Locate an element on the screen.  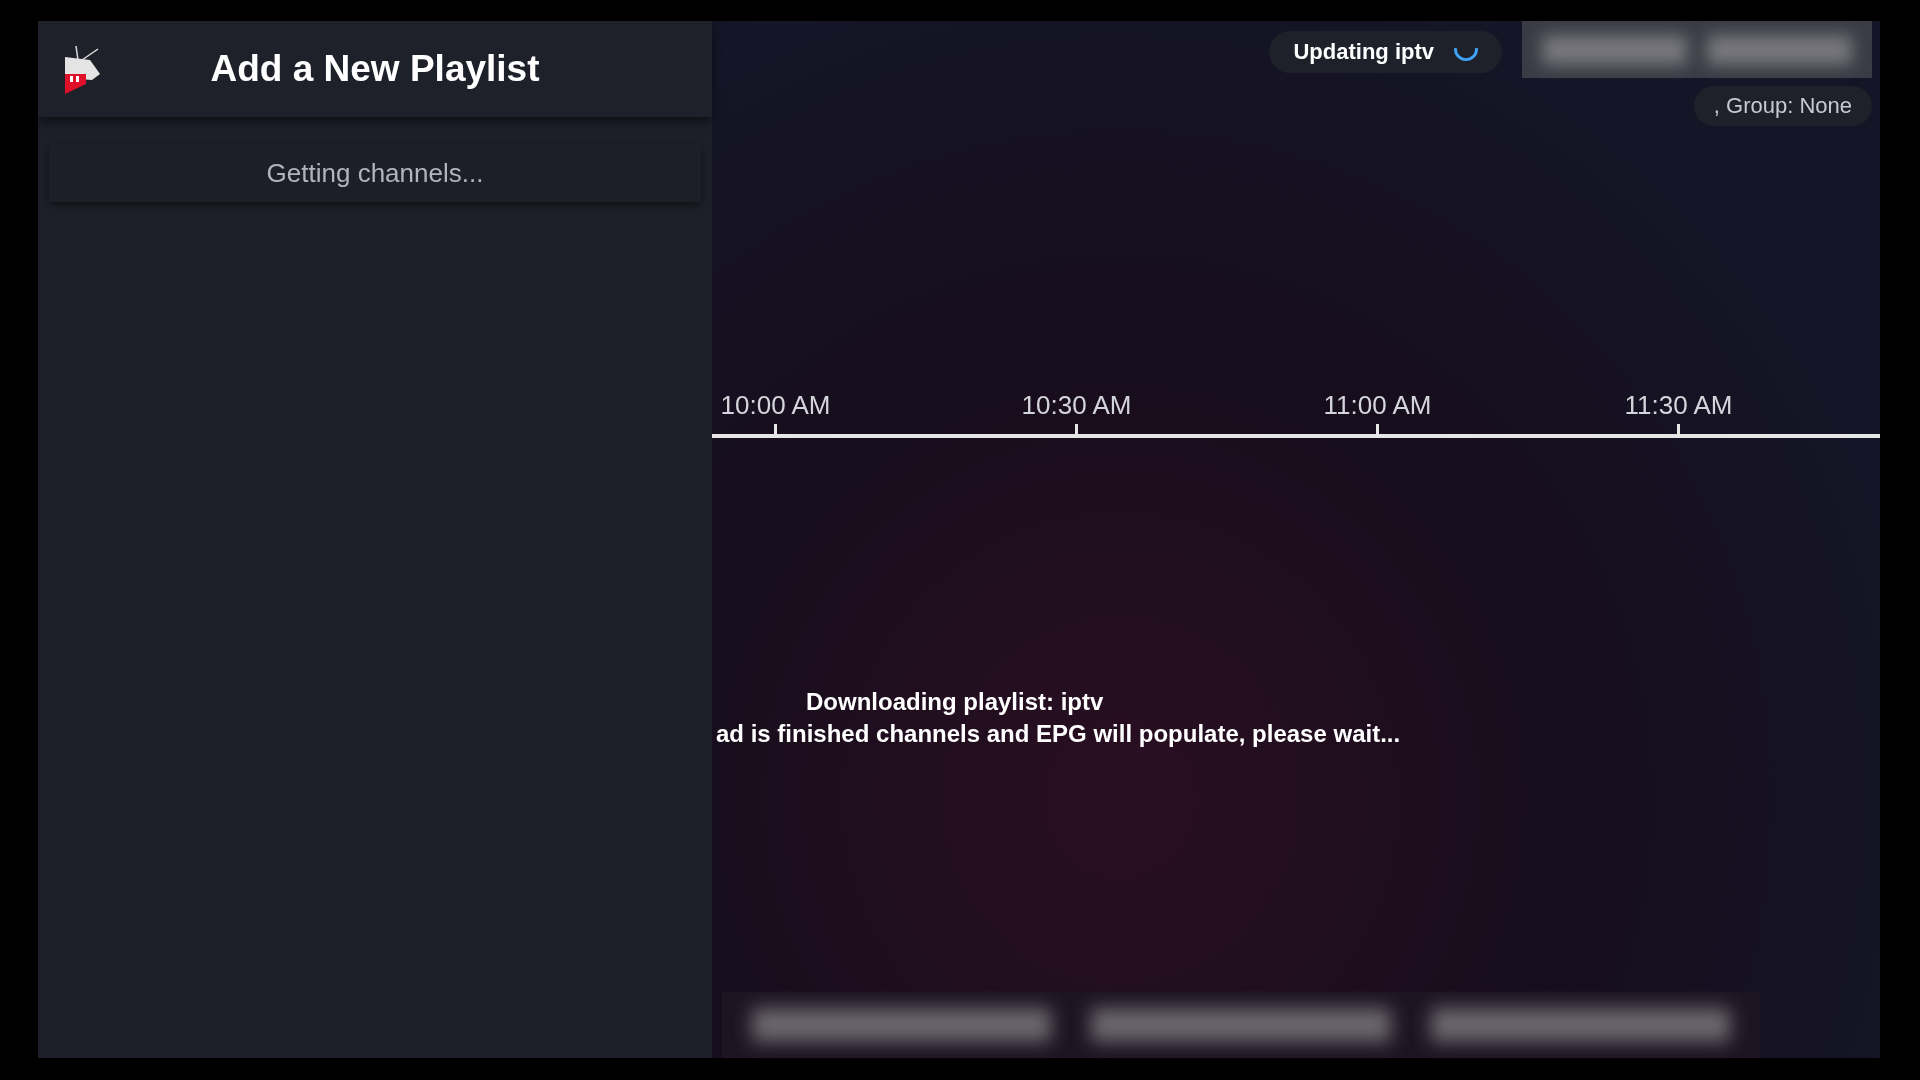
time-label: 10:00 AM is located at coordinates (775, 406).